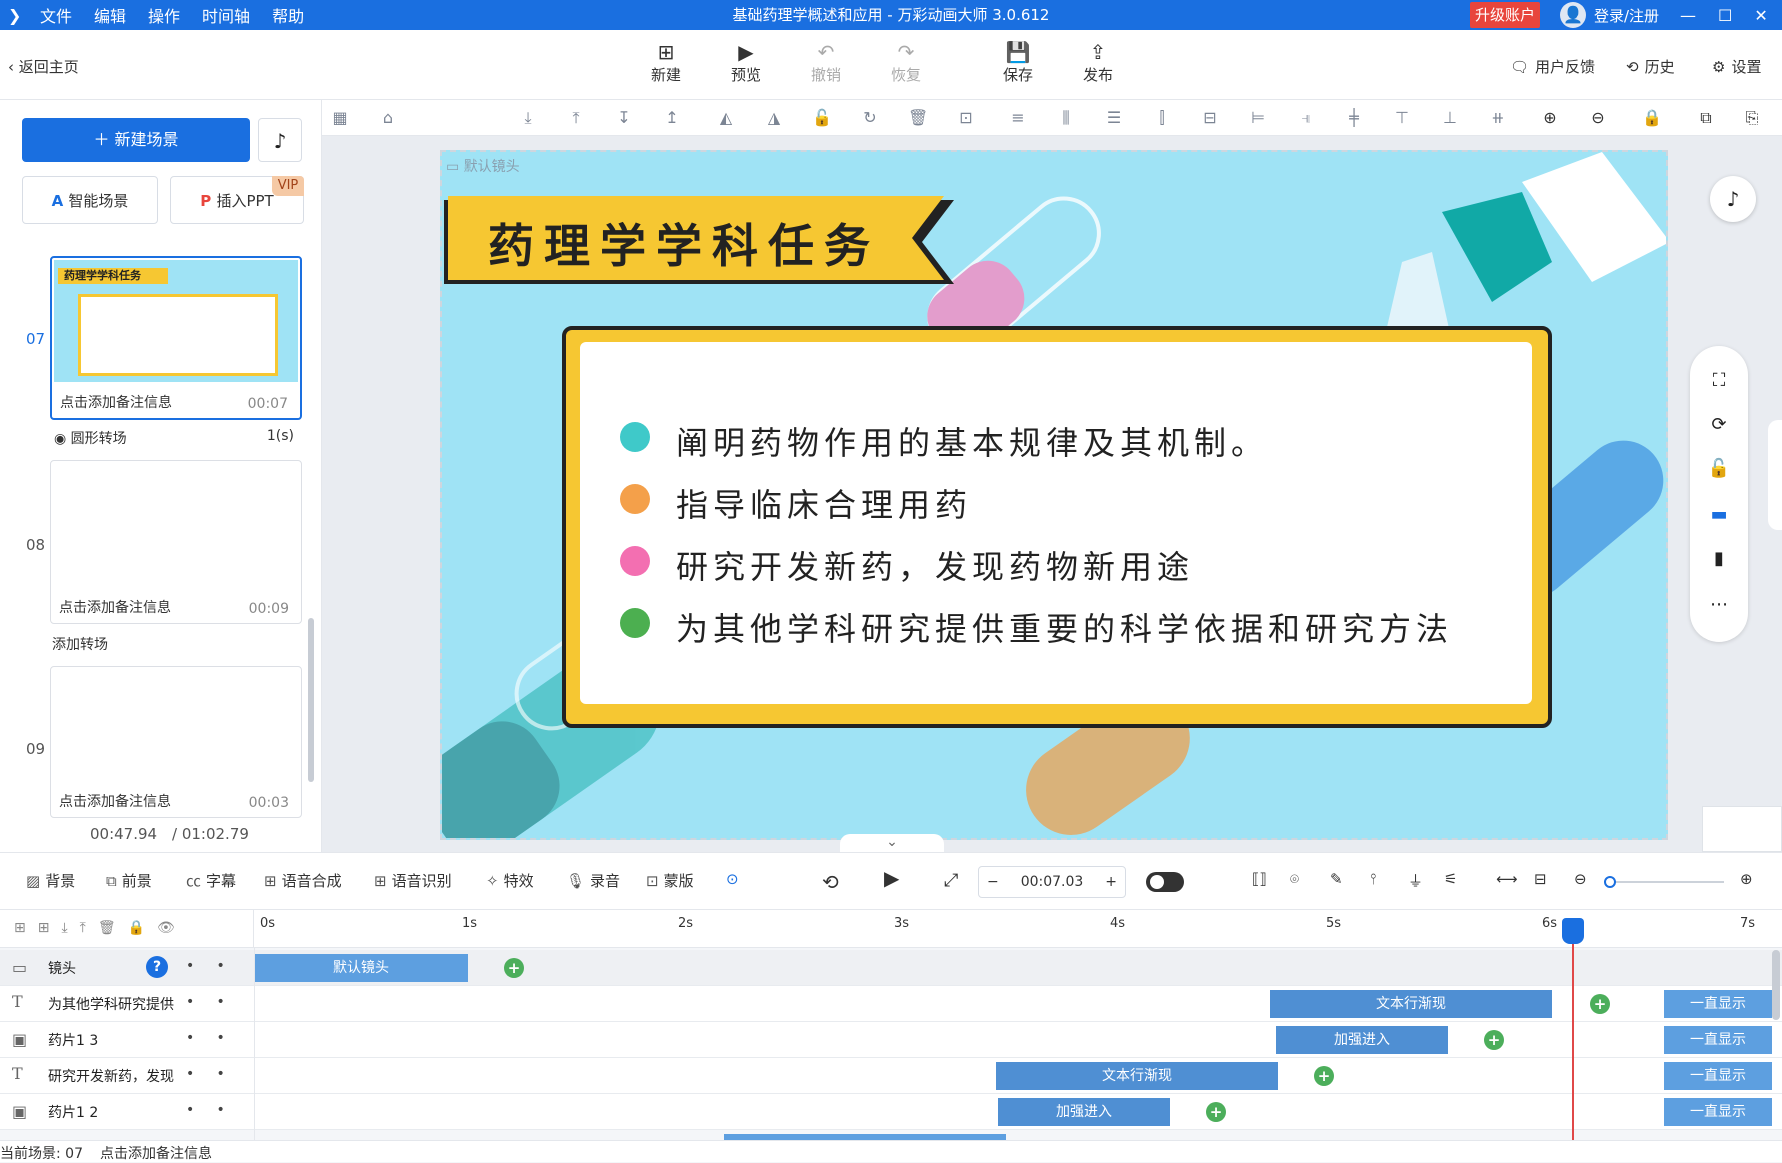 This screenshot has height=1163, width=1782. Describe the element at coordinates (830, 882) in the screenshot. I see `replay-icon: ⟲` at that location.